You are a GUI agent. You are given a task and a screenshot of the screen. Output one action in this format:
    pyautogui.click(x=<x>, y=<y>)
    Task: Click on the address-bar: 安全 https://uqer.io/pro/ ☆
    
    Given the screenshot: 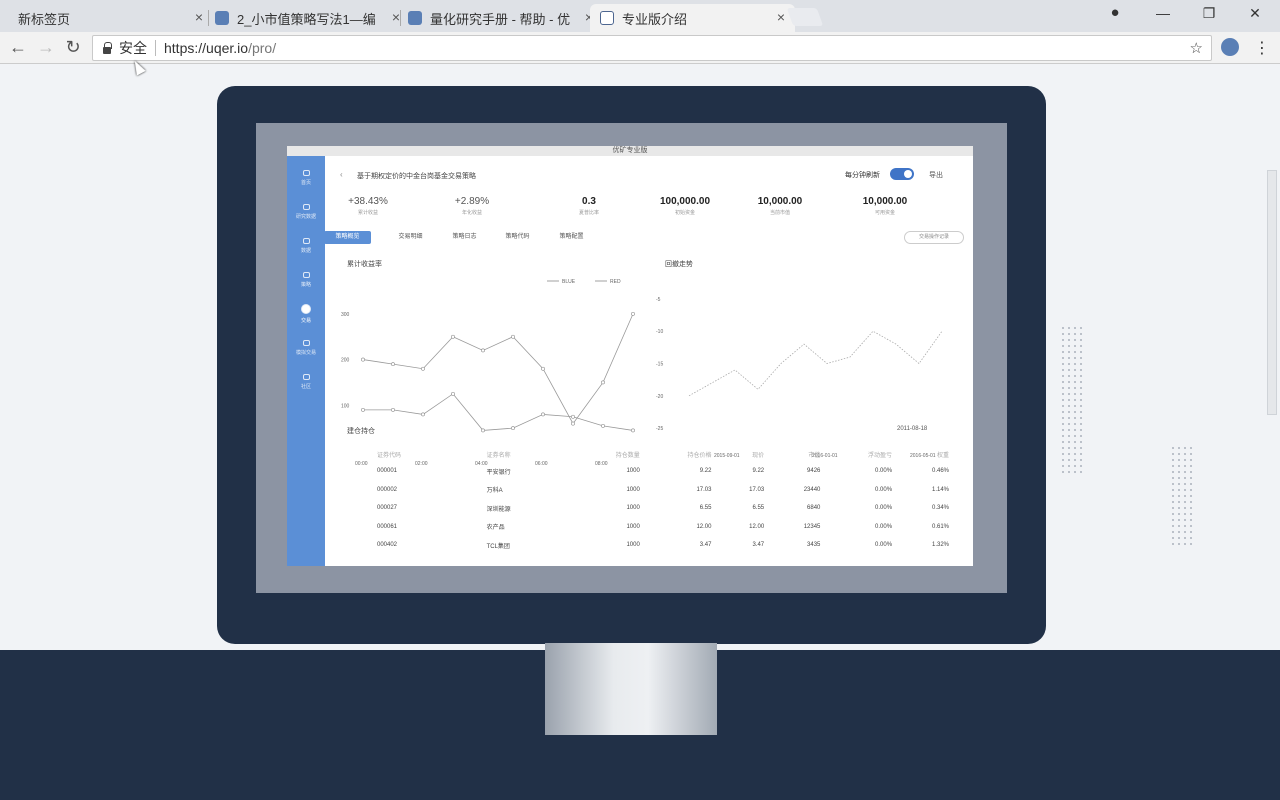 What is the action you would take?
    pyautogui.click(x=652, y=48)
    